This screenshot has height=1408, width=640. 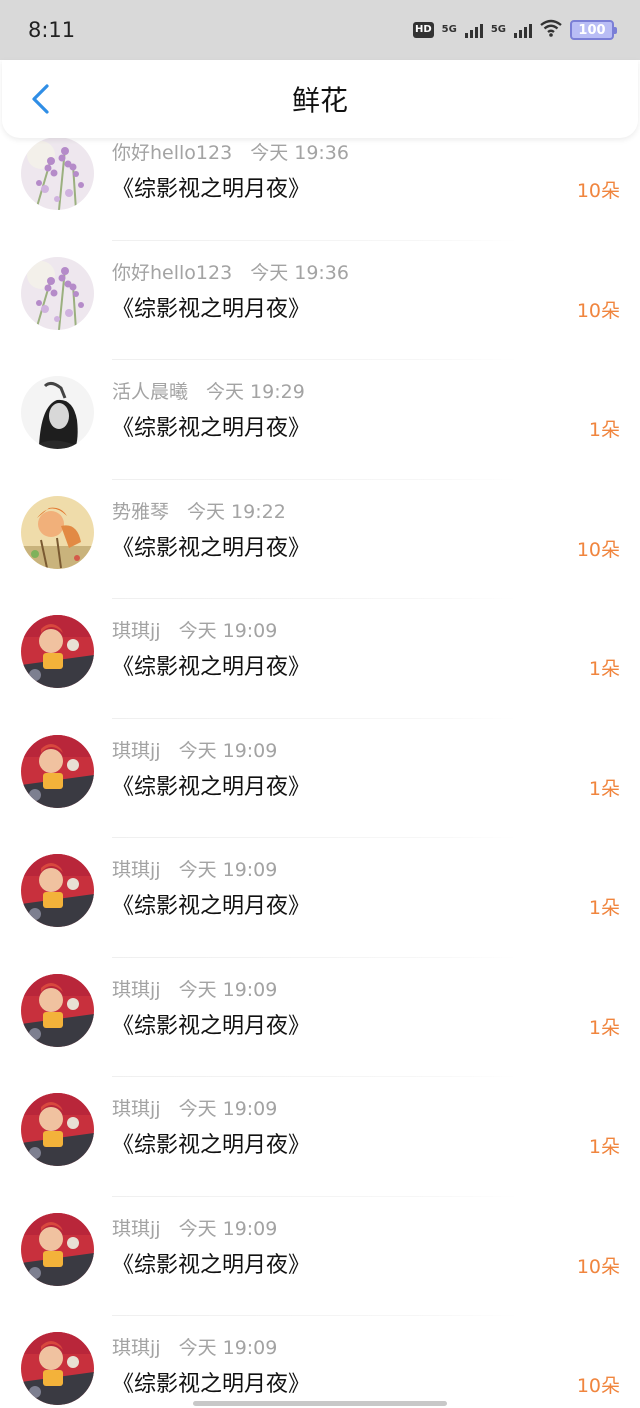 What do you see at coordinates (320, 420) in the screenshot?
I see `gift-row: 活人晨曦 今天 19:29 《综影视之明月夜》 1朵` at bounding box center [320, 420].